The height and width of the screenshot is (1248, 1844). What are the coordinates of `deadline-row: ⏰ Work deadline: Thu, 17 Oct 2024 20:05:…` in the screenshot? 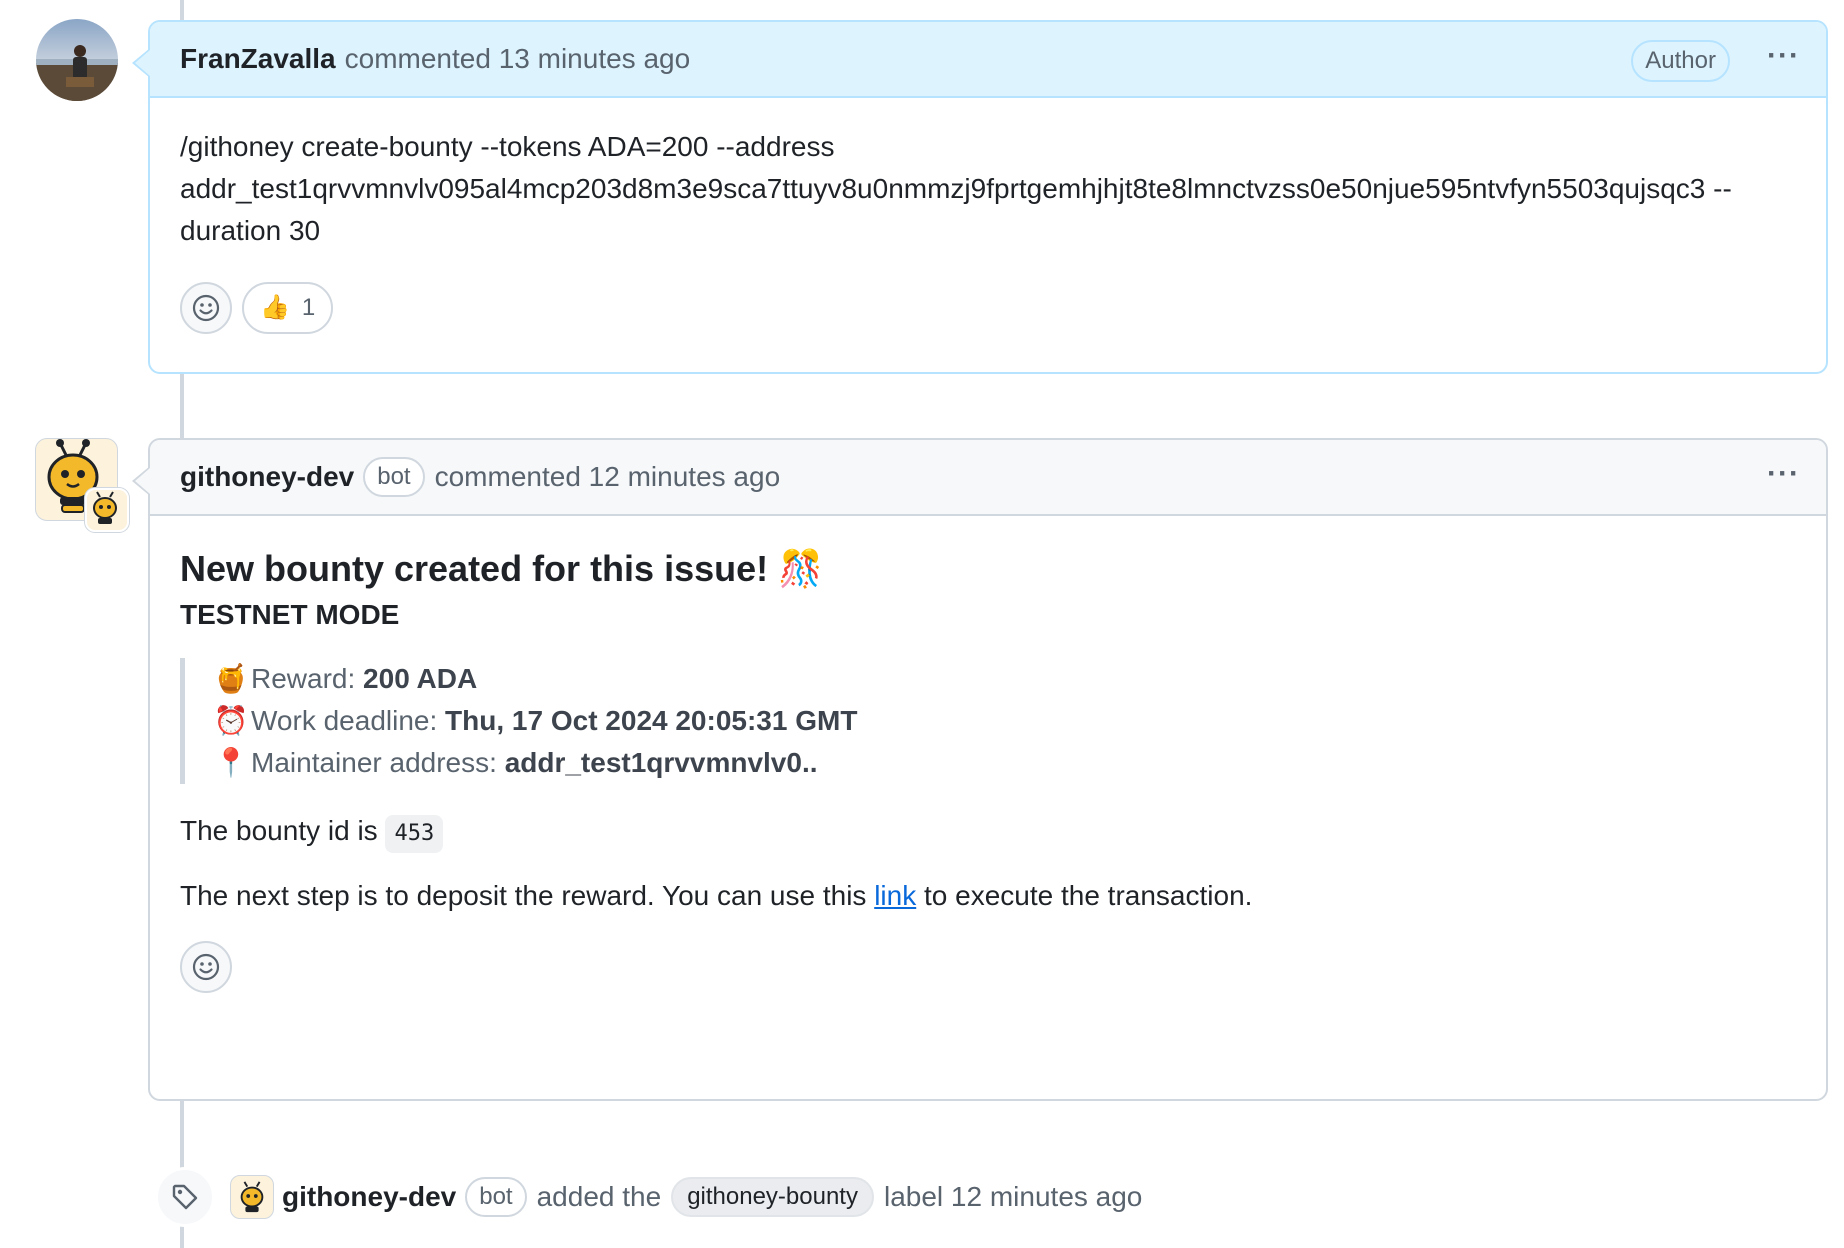 It's located at (1004, 721).